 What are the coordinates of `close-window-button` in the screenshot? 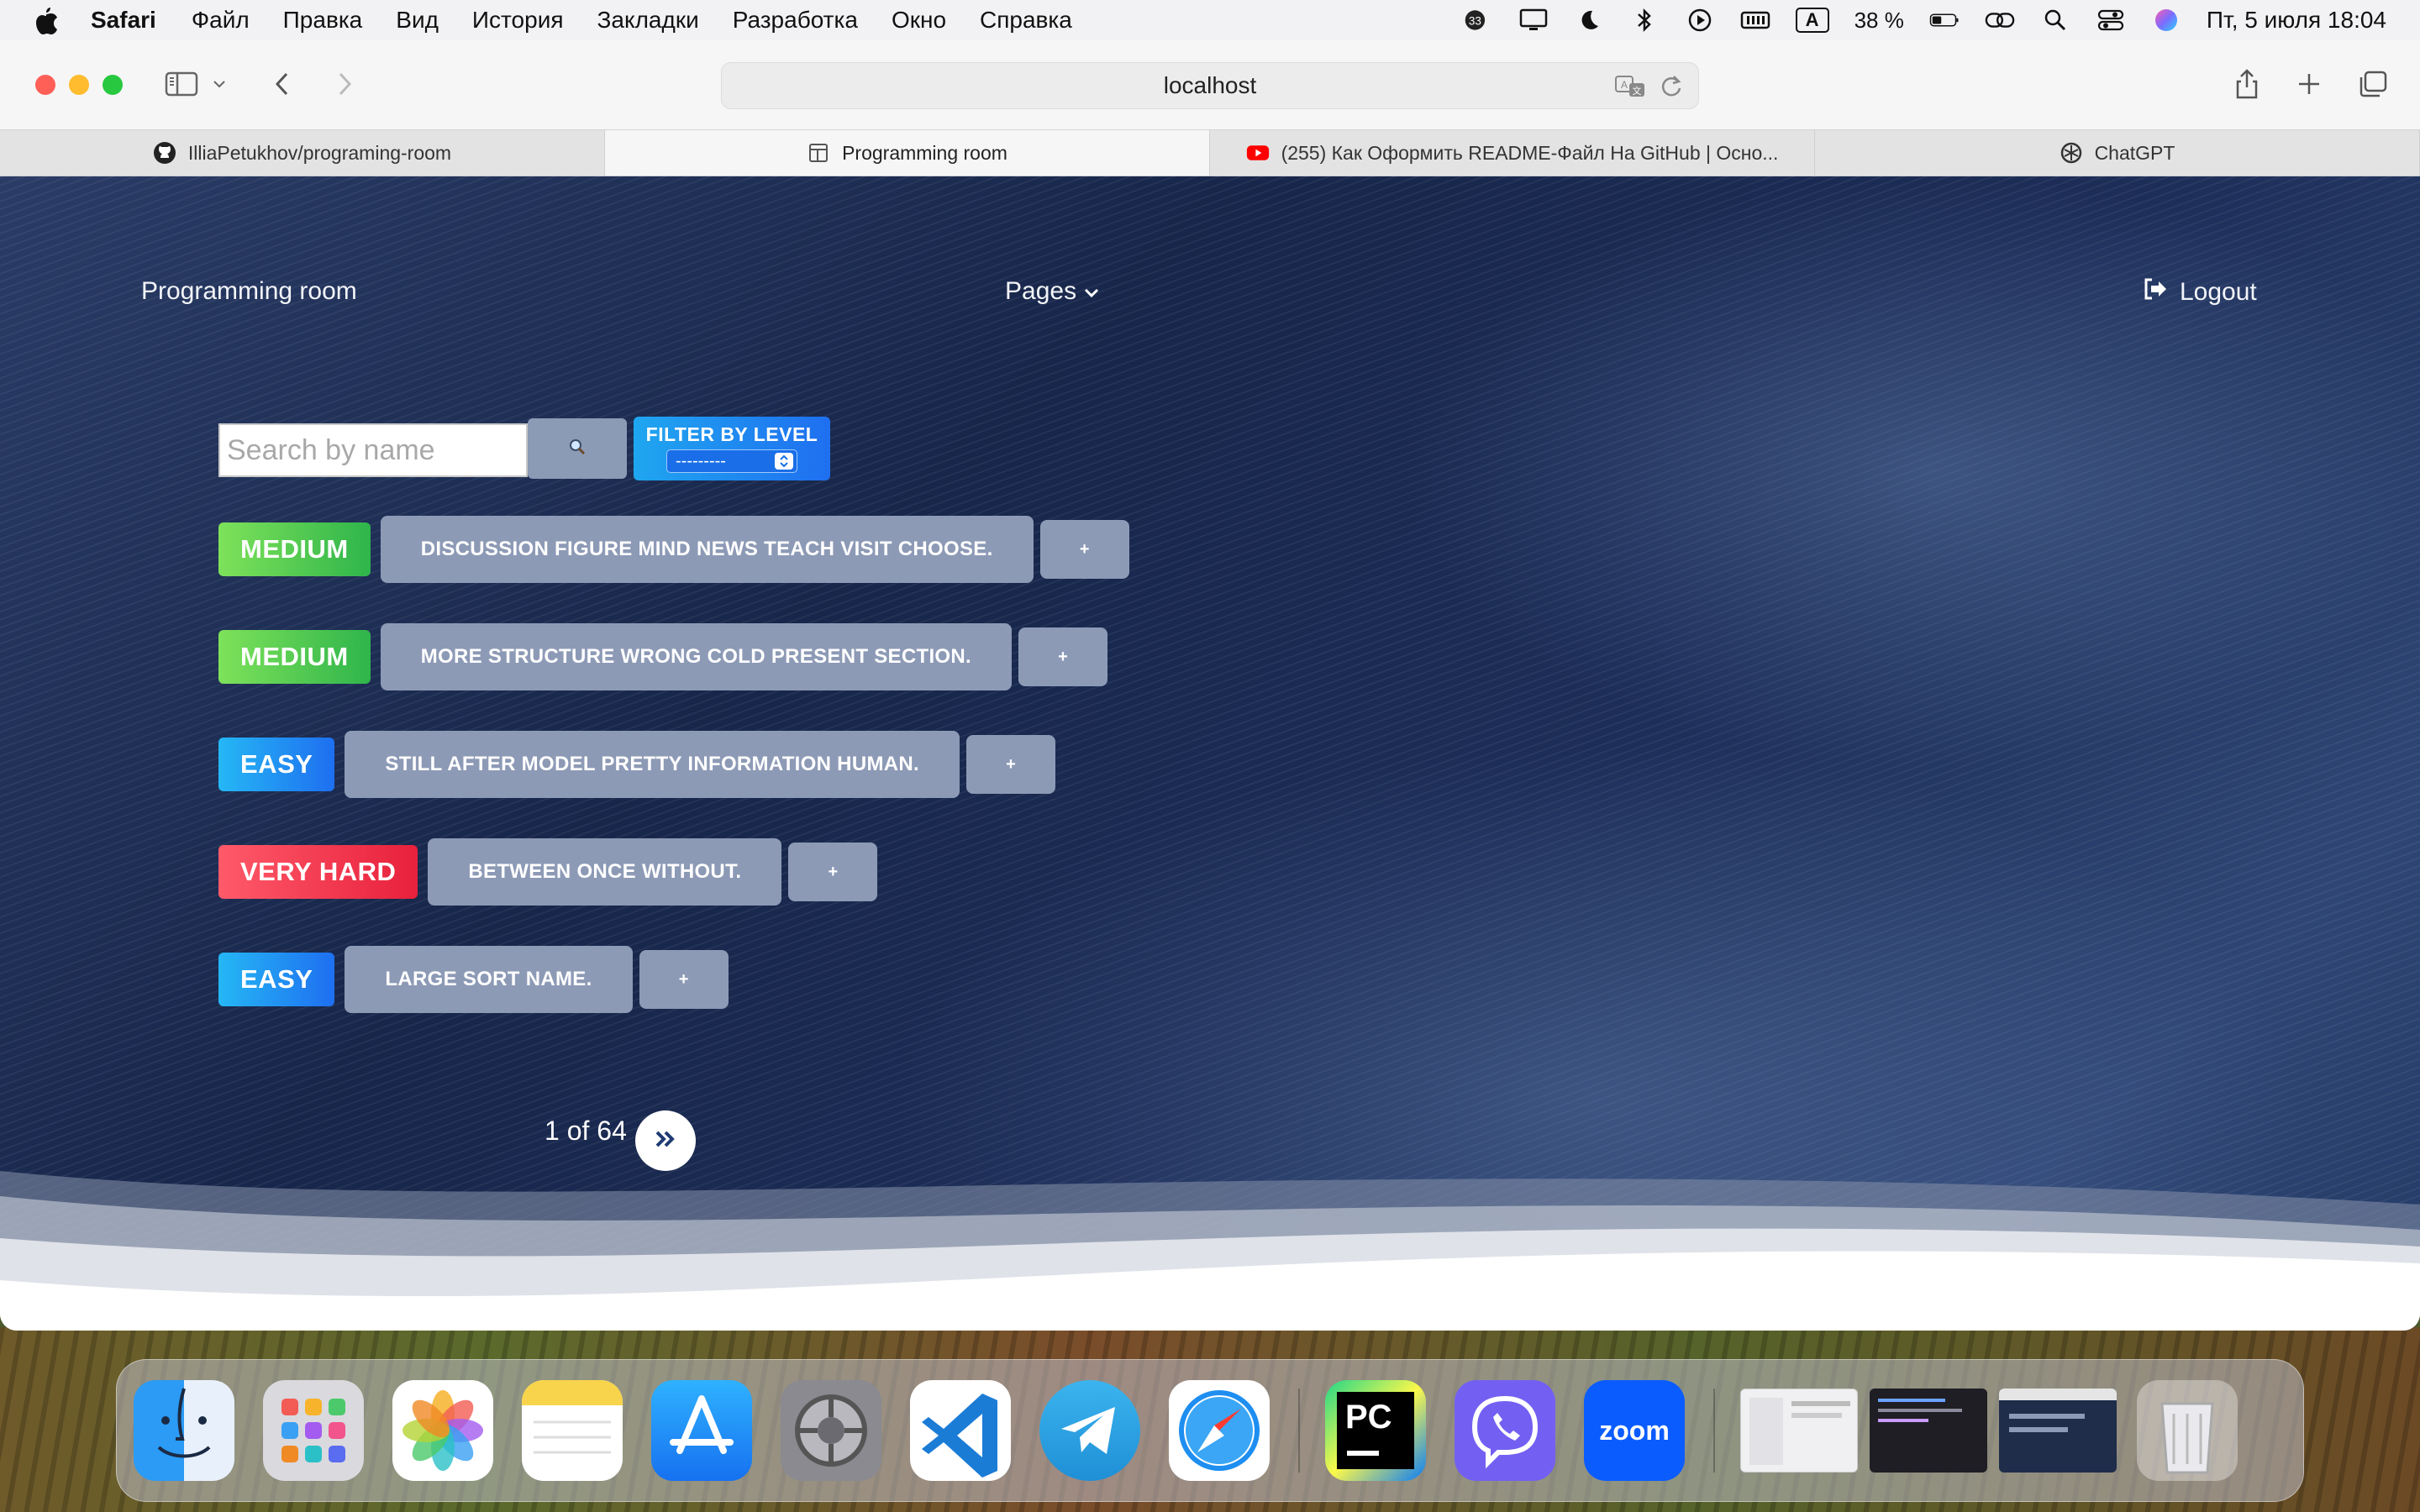 It's located at (45, 85).